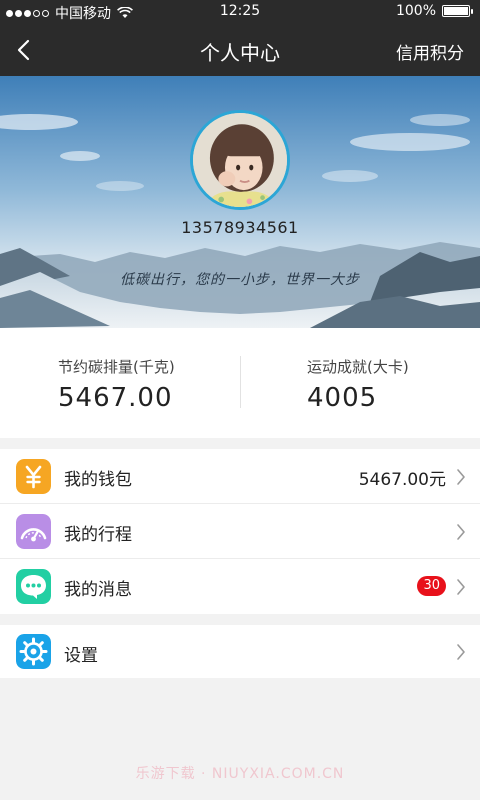 This screenshot has height=800, width=480. What do you see at coordinates (33, 586) in the screenshot?
I see `message-bubble-icon` at bounding box center [33, 586].